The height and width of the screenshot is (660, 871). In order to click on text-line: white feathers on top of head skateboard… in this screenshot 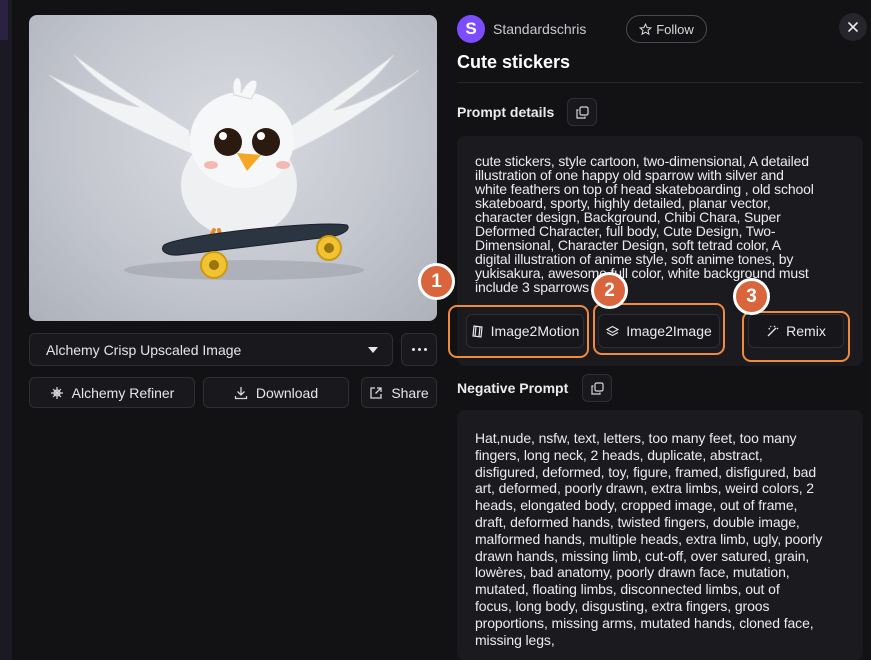, I will do `click(644, 189)`.